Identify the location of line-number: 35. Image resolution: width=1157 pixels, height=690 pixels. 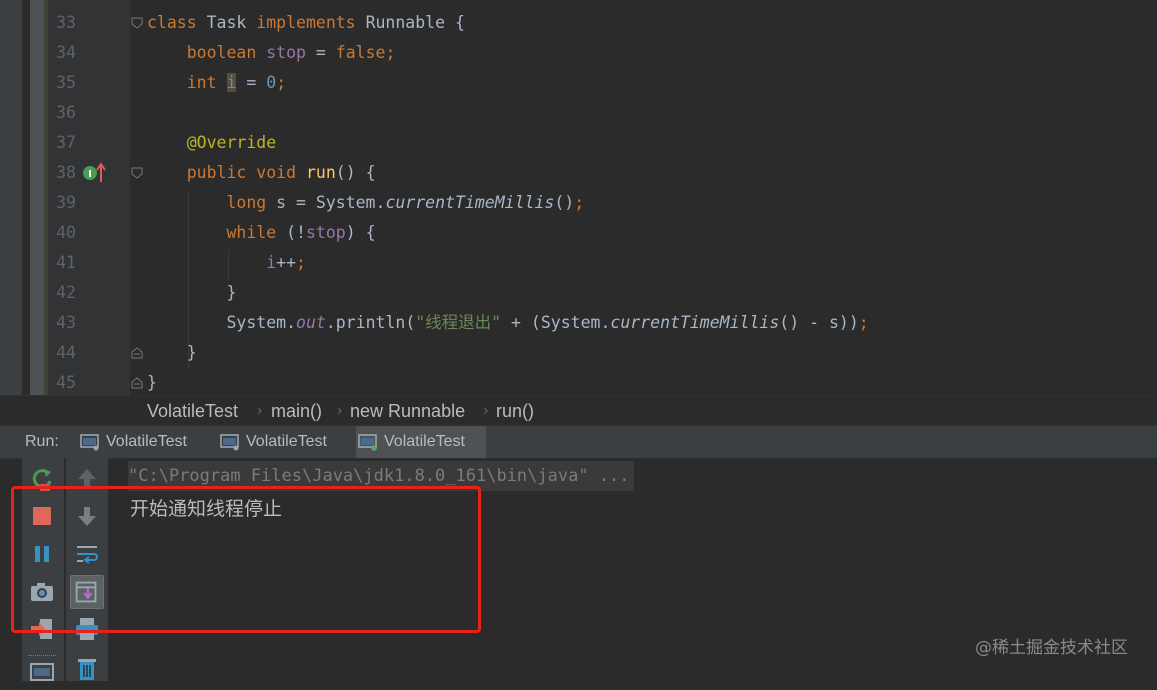
(66, 82).